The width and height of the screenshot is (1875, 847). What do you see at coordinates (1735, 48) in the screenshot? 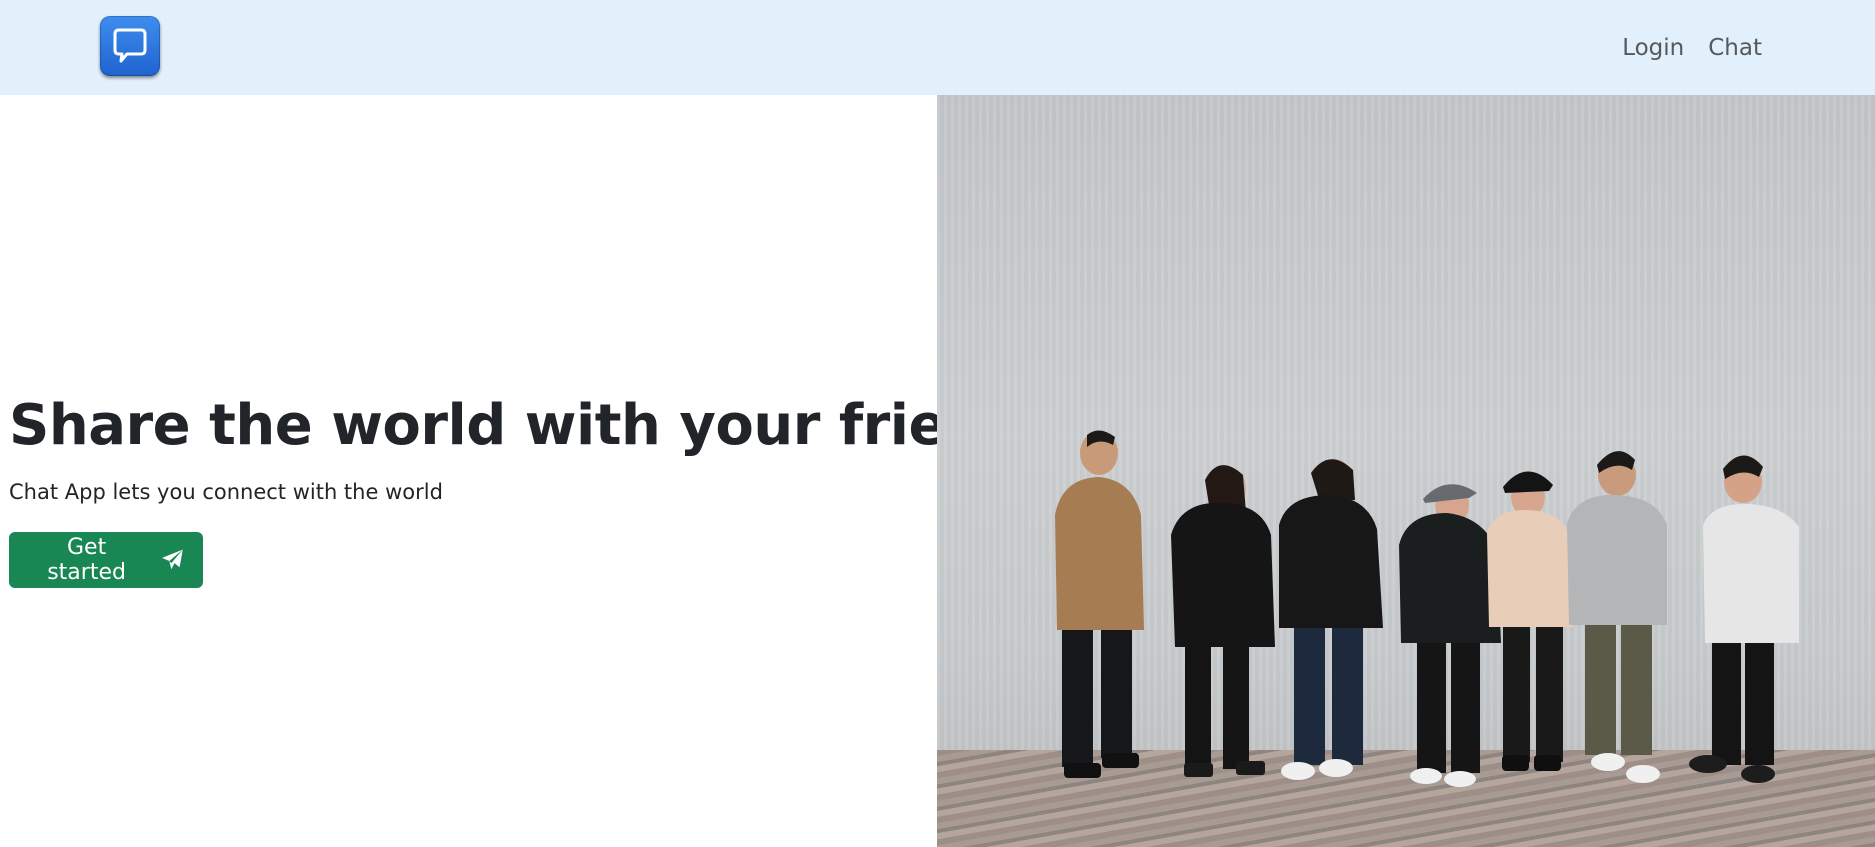
I see `nav-chat-link: Chat` at bounding box center [1735, 48].